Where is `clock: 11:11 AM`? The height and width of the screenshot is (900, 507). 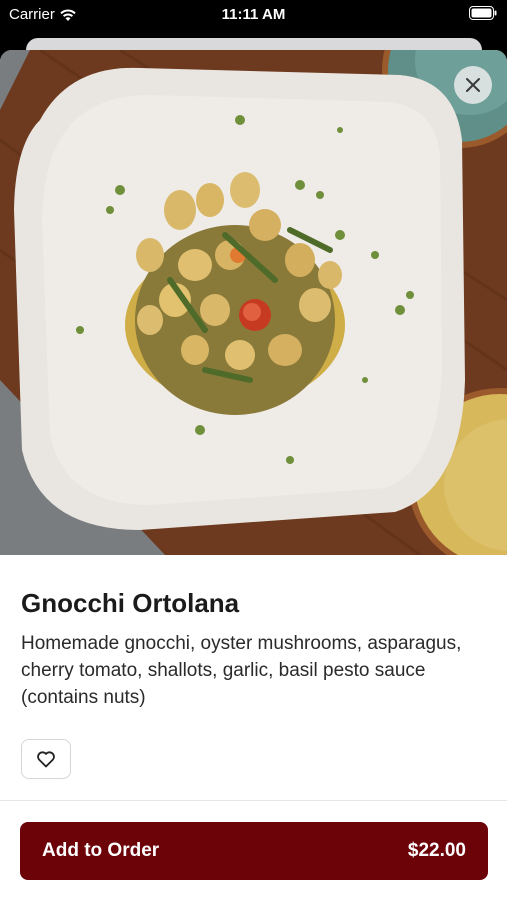 clock: 11:11 AM is located at coordinates (253, 14).